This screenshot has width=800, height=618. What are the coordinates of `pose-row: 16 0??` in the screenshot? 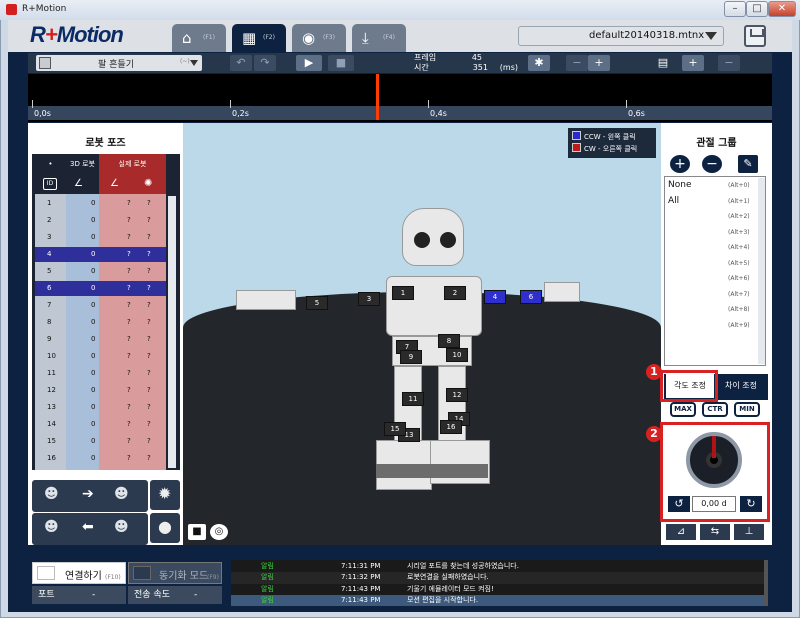 It's located at (100, 458).